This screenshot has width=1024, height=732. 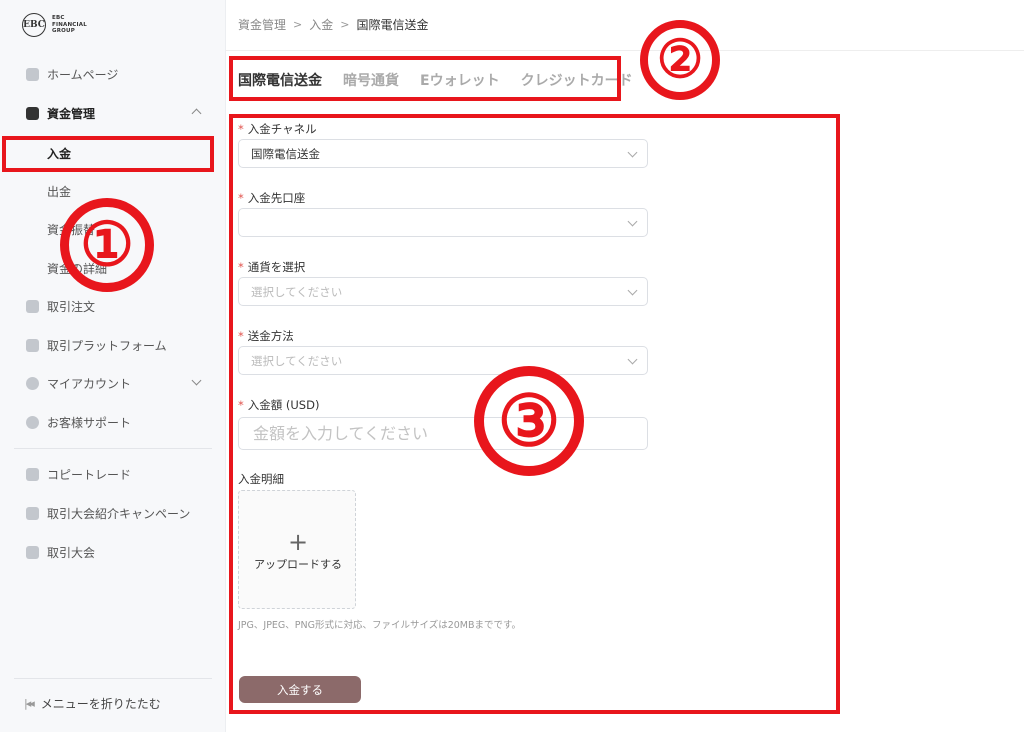 I want to click on user-icon, so click(x=32, y=383).